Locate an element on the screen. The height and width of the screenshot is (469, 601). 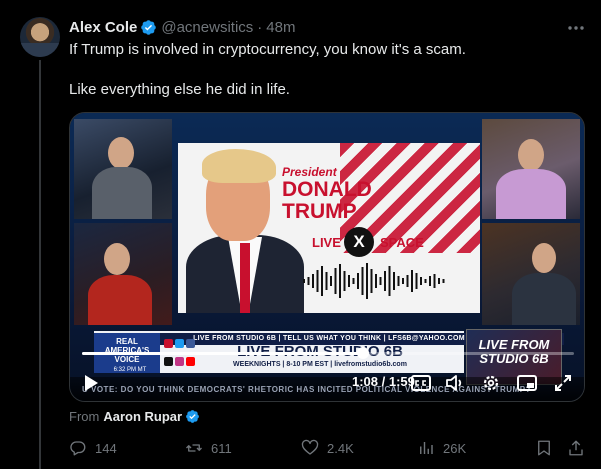
reply-icon is located at coordinates (78, 448).